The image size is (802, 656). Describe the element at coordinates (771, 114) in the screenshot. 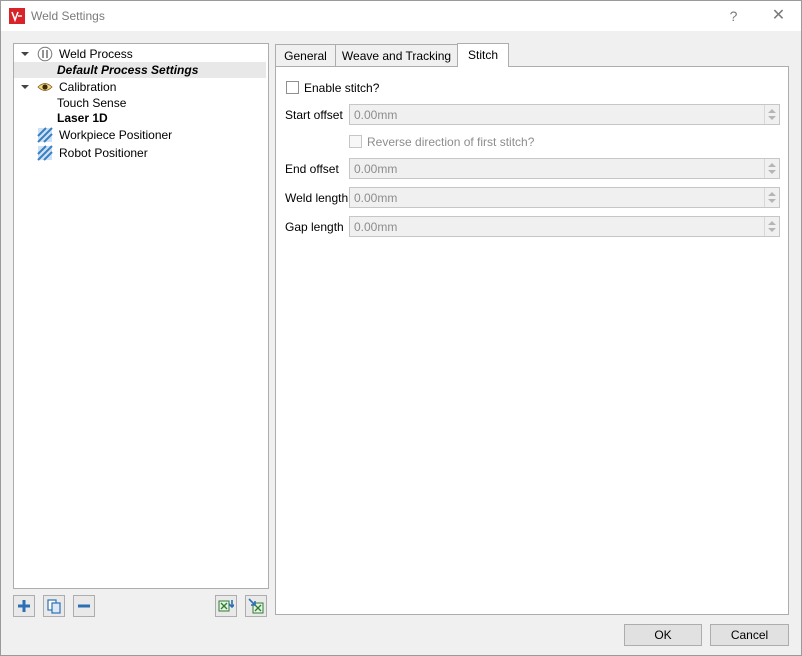

I see `start-offset-stepper` at that location.